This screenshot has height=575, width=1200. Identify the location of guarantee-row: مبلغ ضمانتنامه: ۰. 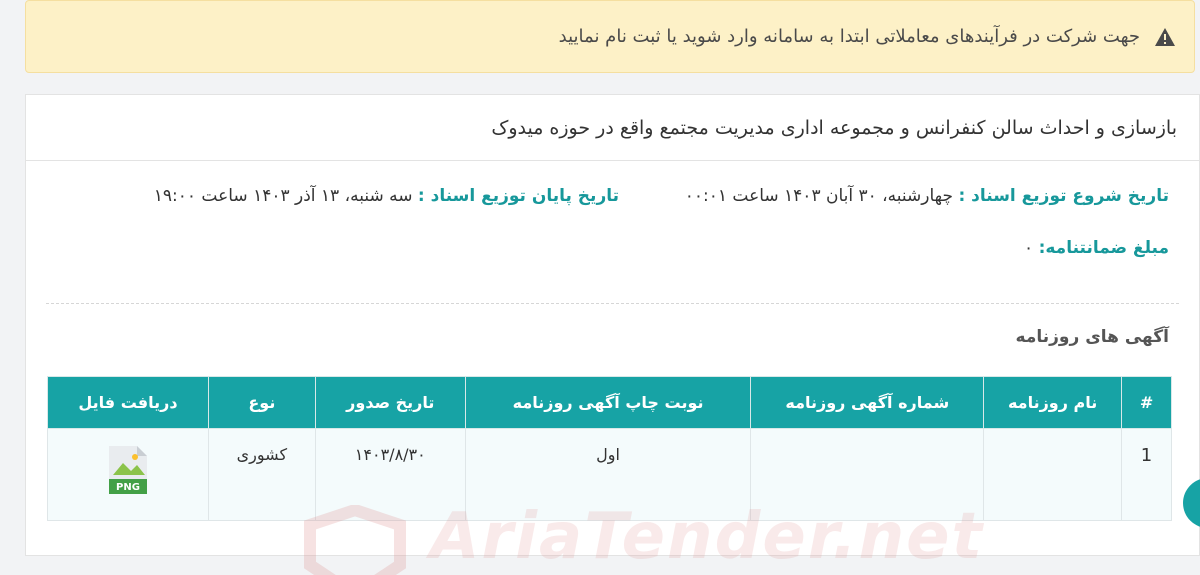
(1096, 248).